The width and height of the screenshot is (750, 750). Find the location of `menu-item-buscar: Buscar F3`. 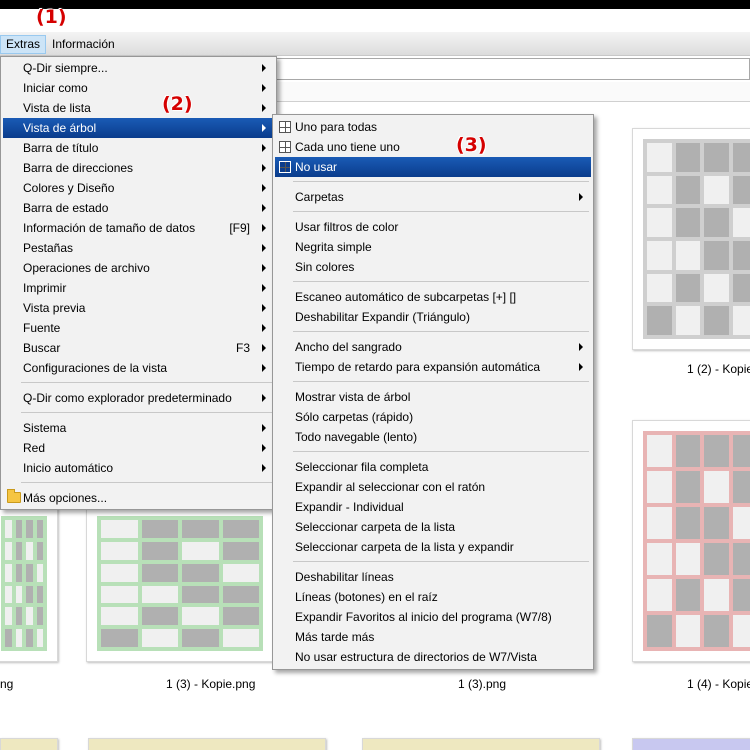

menu-item-buscar: Buscar F3 is located at coordinates (138, 348).